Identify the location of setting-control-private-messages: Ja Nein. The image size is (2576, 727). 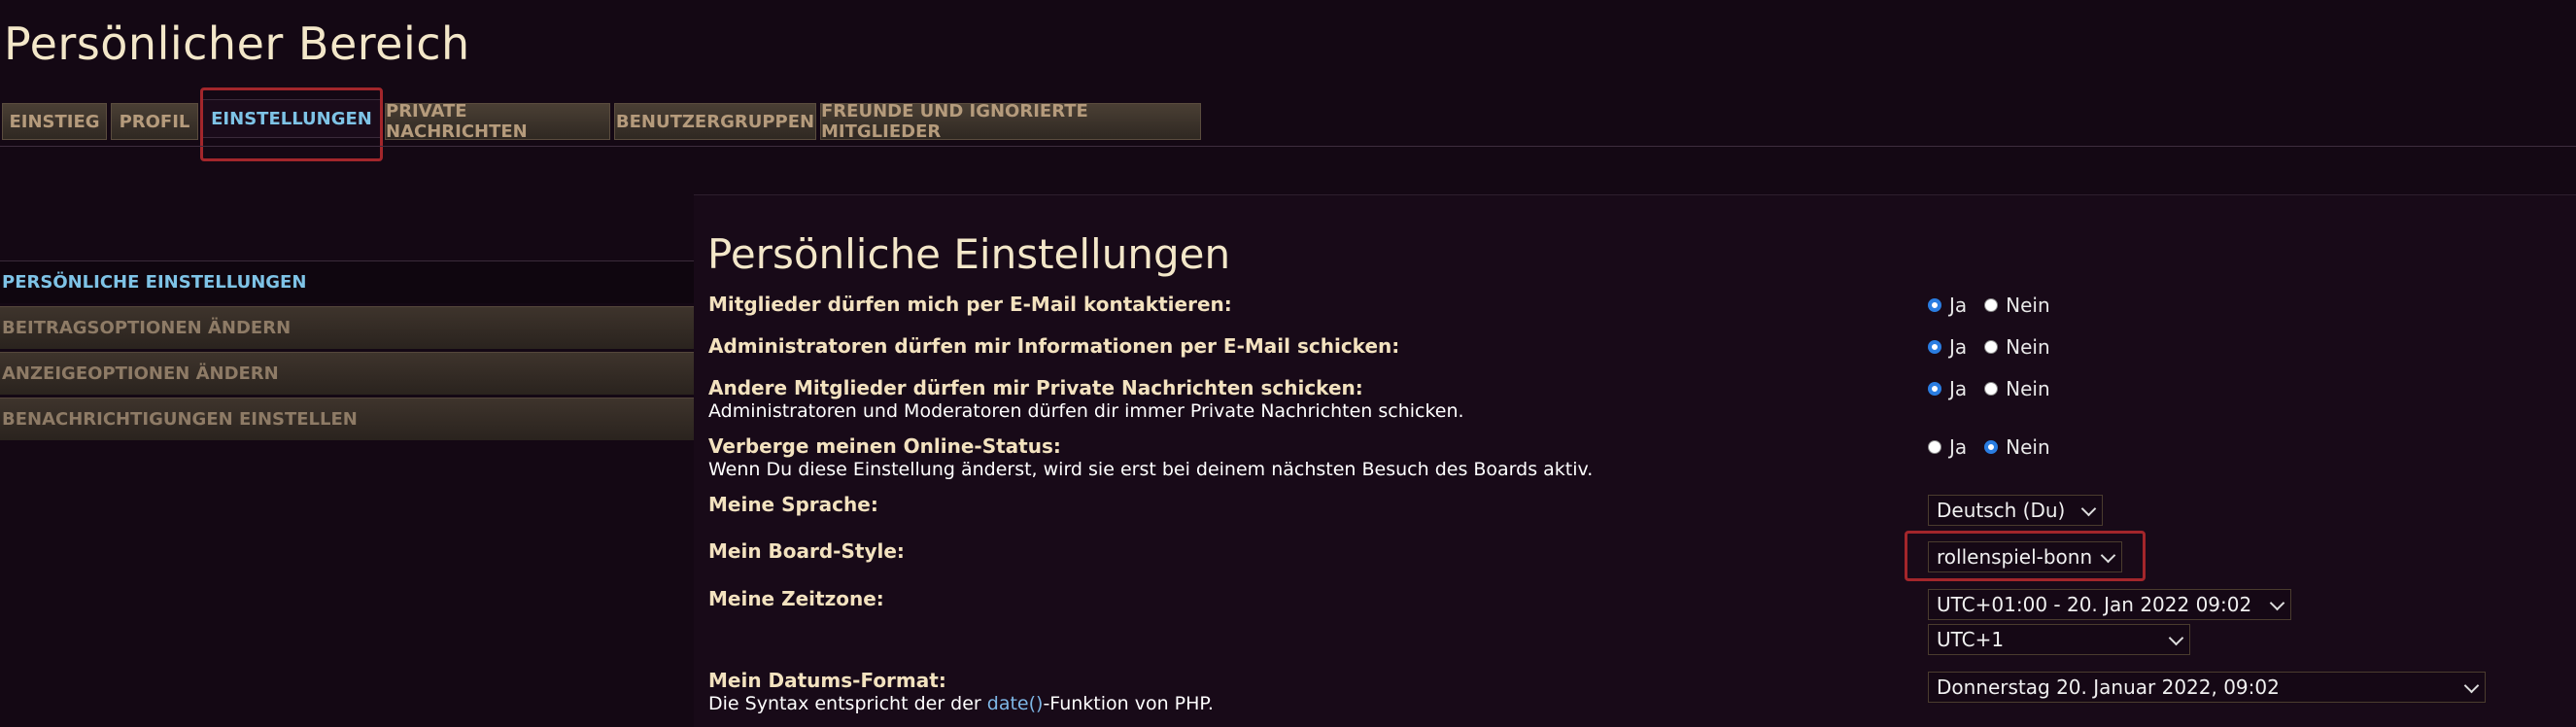
(1993, 388).